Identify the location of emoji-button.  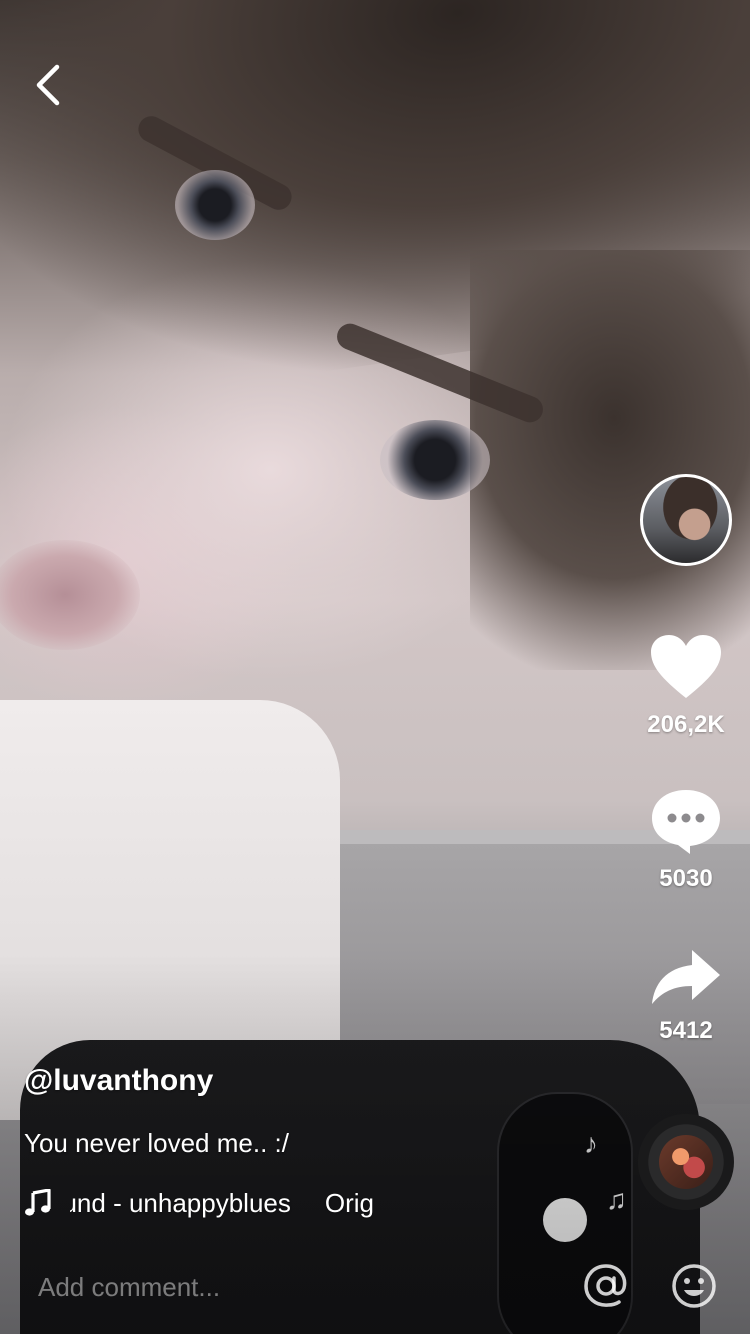
(694, 1286).